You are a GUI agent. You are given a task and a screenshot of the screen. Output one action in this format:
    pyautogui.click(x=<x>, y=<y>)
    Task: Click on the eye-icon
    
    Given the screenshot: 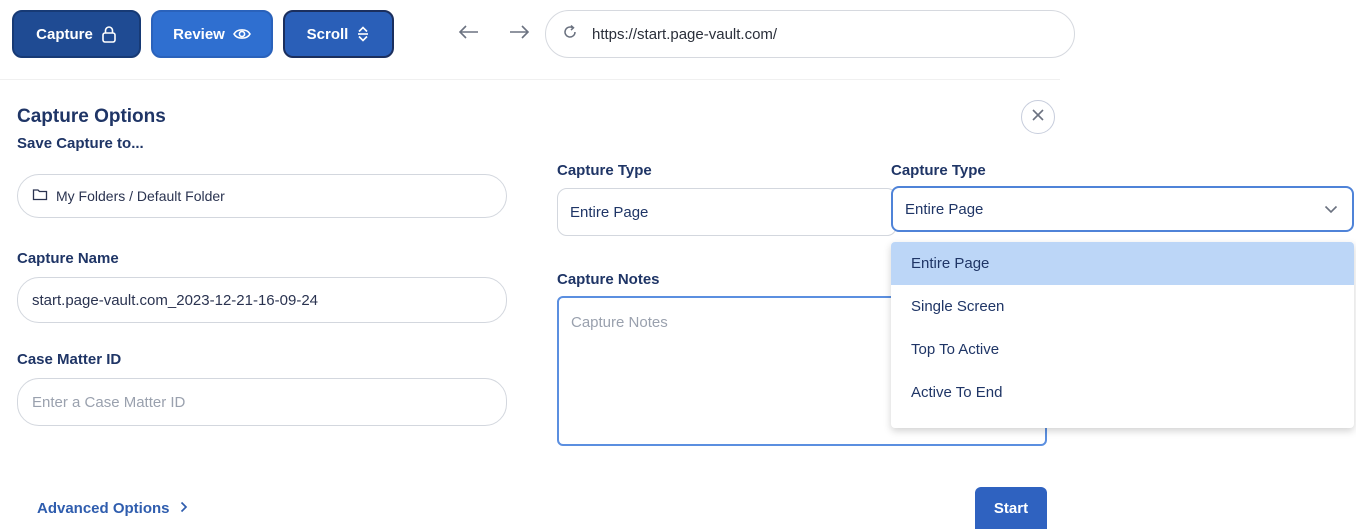 What is the action you would take?
    pyautogui.click(x=241, y=34)
    